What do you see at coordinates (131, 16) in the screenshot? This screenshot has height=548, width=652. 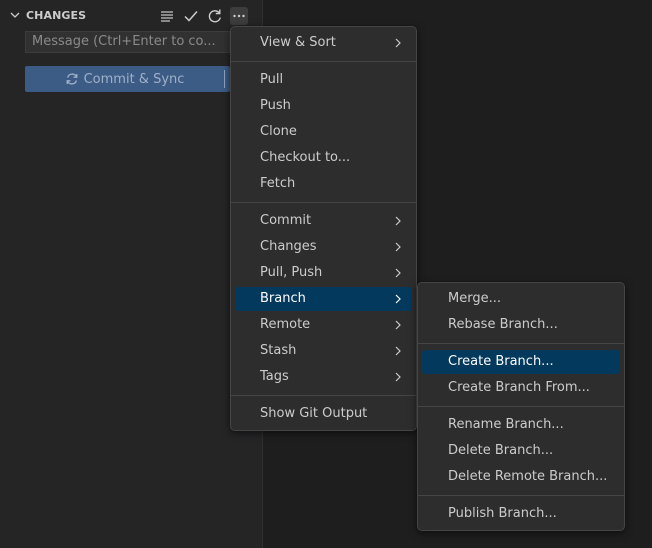 I see `changes-section-header: CHANGES` at bounding box center [131, 16].